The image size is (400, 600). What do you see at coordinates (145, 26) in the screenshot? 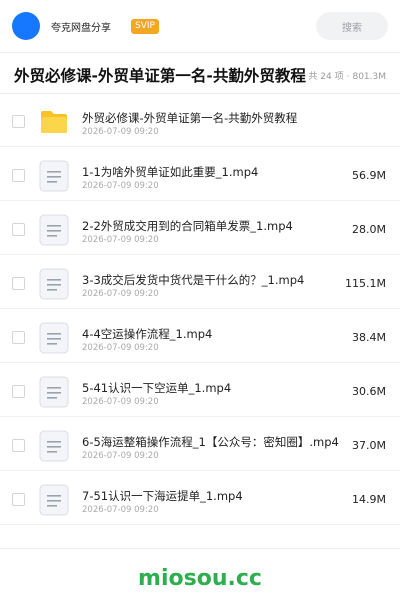
I see `svip-badge: SVIP` at bounding box center [145, 26].